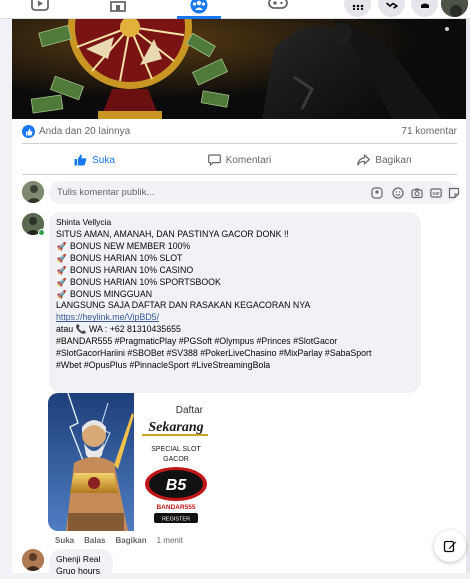 The width and height of the screenshot is (470, 579). Describe the element at coordinates (424, 8) in the screenshot. I see `notifications-icon` at that location.